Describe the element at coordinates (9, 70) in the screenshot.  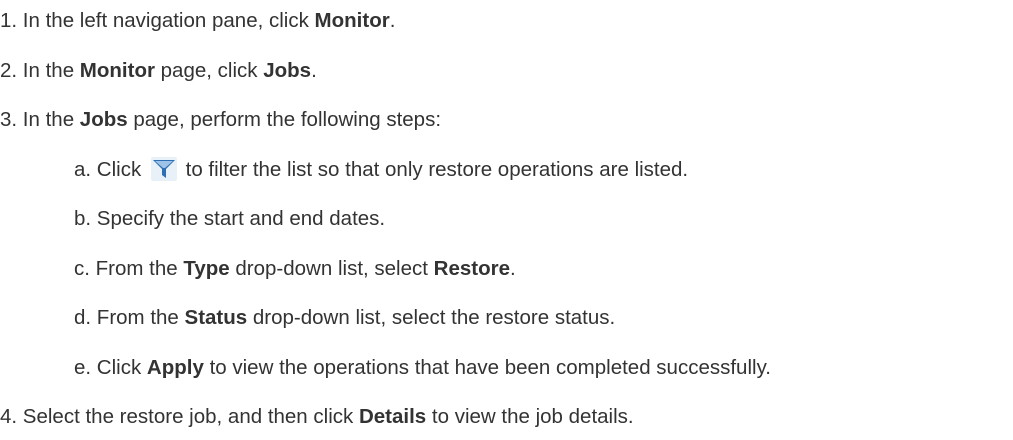
I see `step-number: 2.` at that location.